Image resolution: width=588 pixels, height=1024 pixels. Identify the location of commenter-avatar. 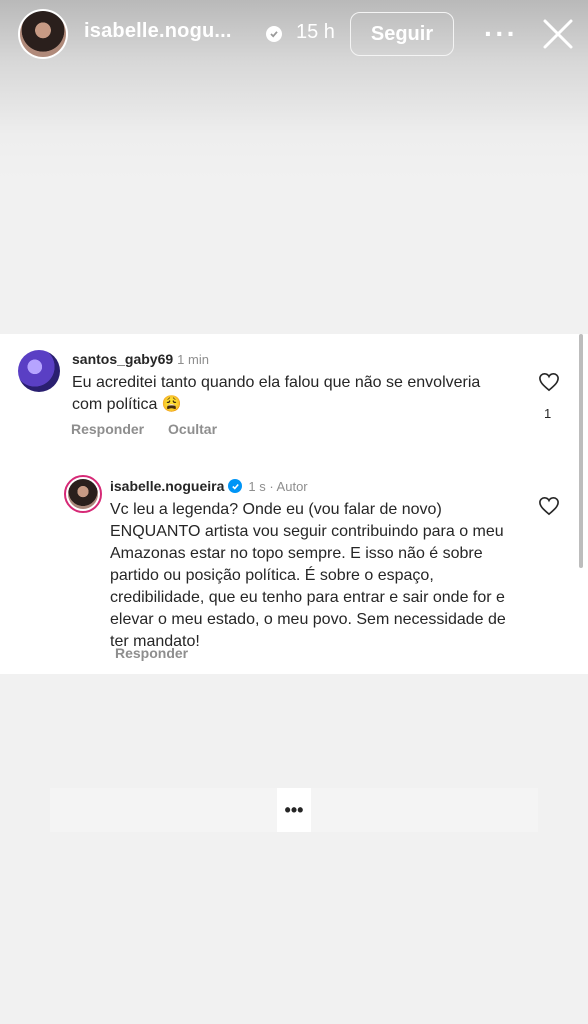
(39, 371).